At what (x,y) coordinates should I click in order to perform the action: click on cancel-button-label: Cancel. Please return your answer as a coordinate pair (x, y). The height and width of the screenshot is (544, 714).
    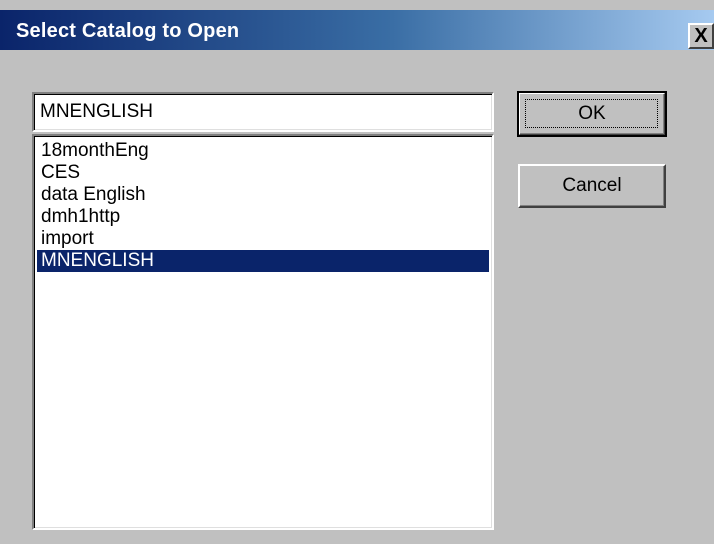
    Looking at the image, I should click on (592, 185).